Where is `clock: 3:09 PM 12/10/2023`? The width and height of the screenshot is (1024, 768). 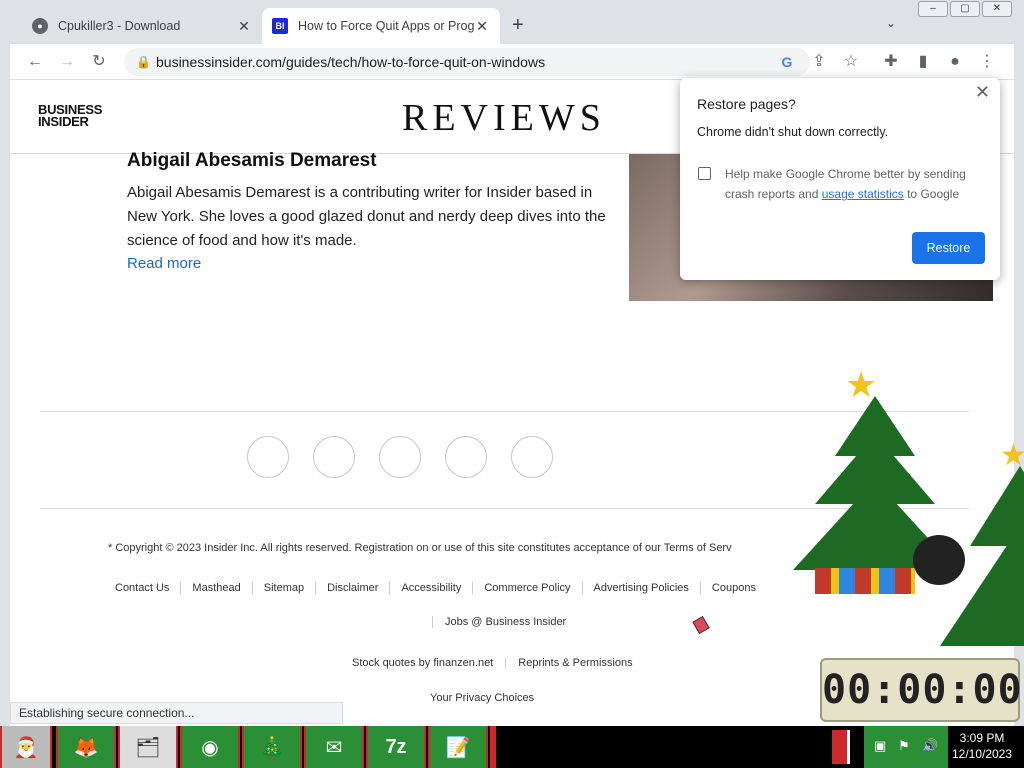 clock: 3:09 PM 12/10/2023 is located at coordinates (982, 746).